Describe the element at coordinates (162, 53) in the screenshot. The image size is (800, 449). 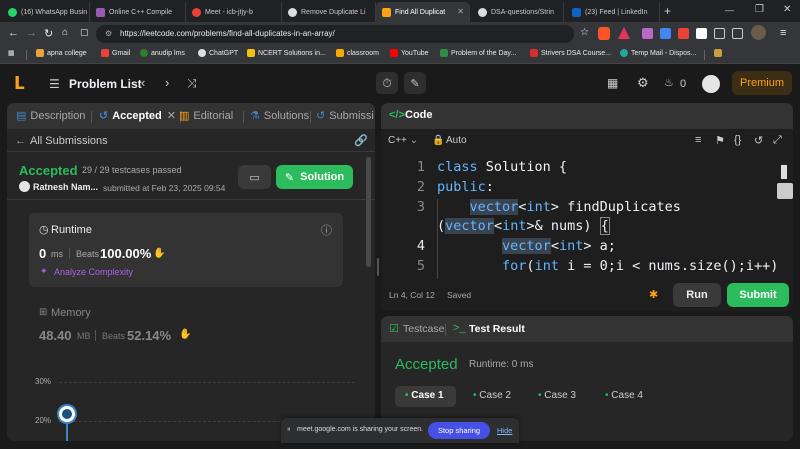
I see `bookmark-anudip: anudip lms` at that location.